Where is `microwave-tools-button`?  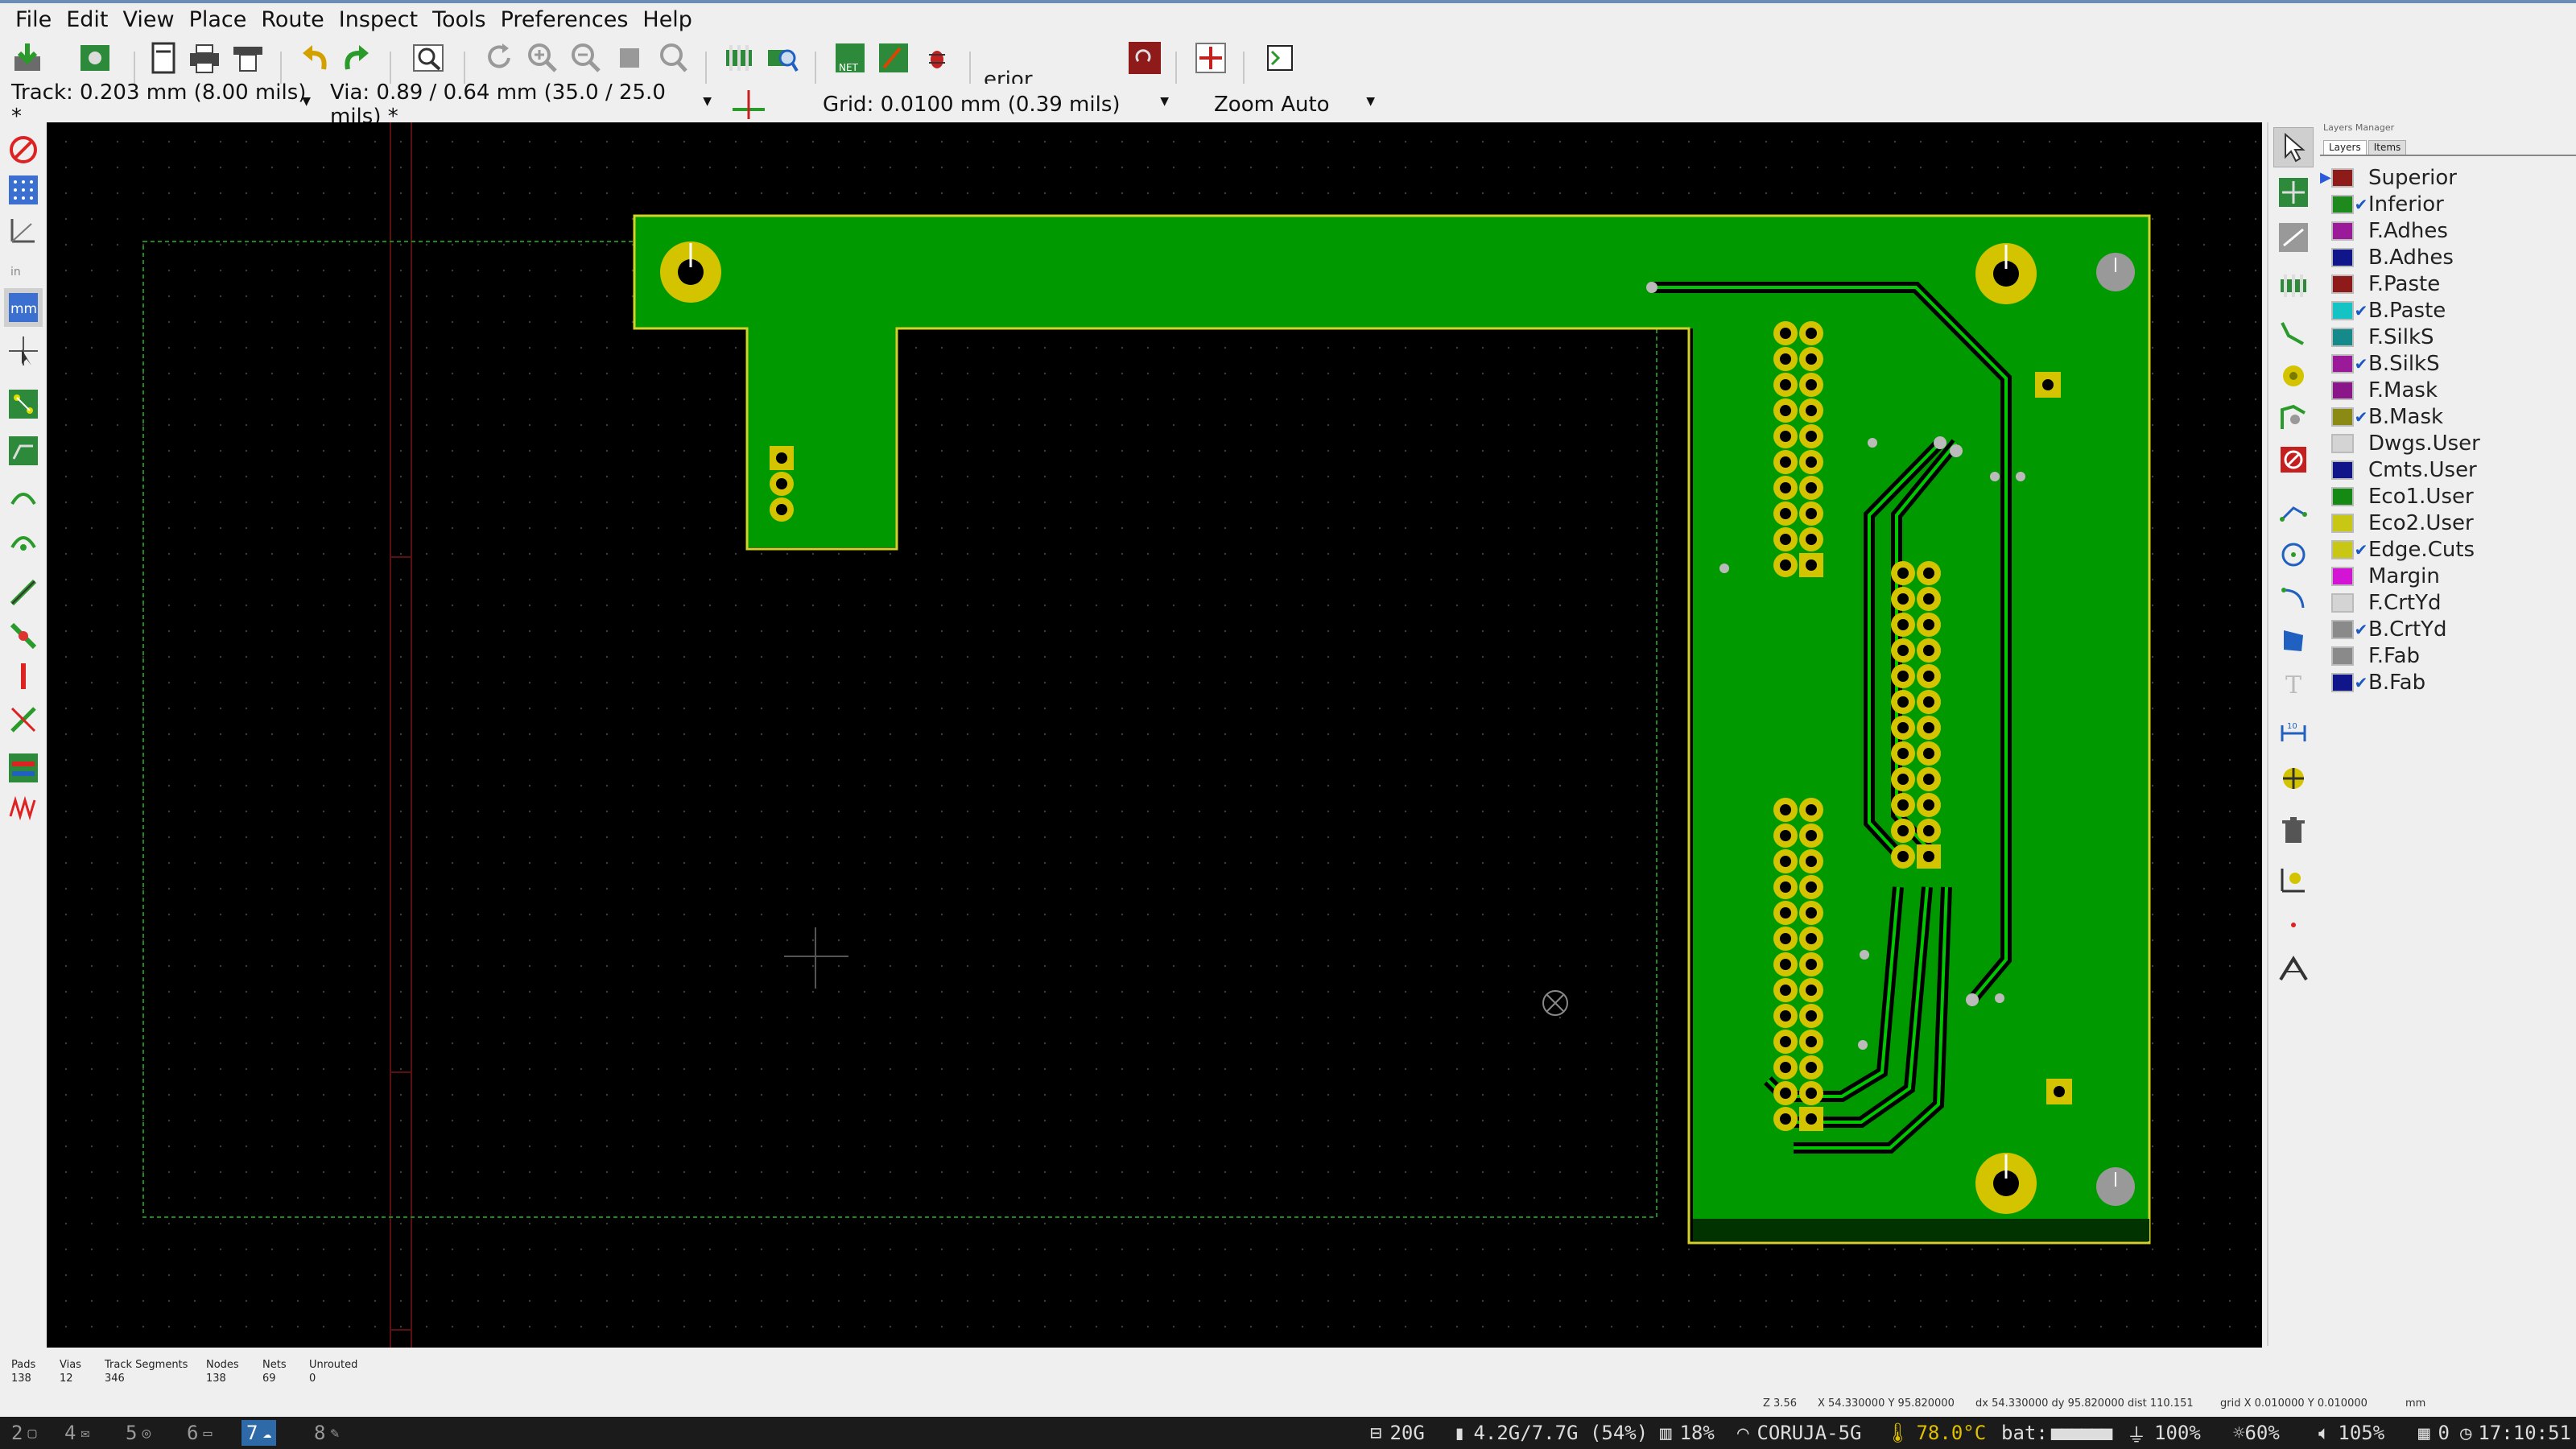
microwave-tools-button is located at coordinates (23, 808).